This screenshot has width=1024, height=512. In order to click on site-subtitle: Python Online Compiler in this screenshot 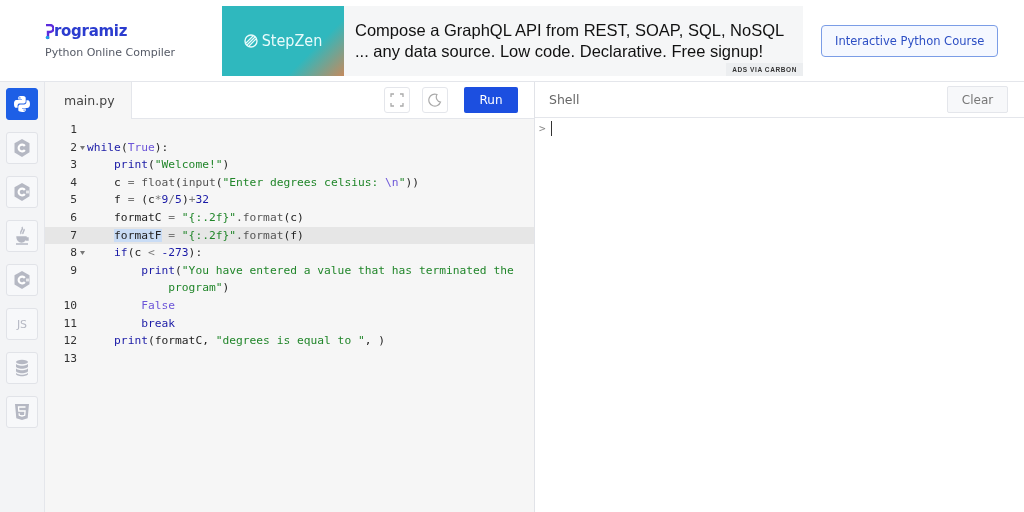, I will do `click(111, 52)`.